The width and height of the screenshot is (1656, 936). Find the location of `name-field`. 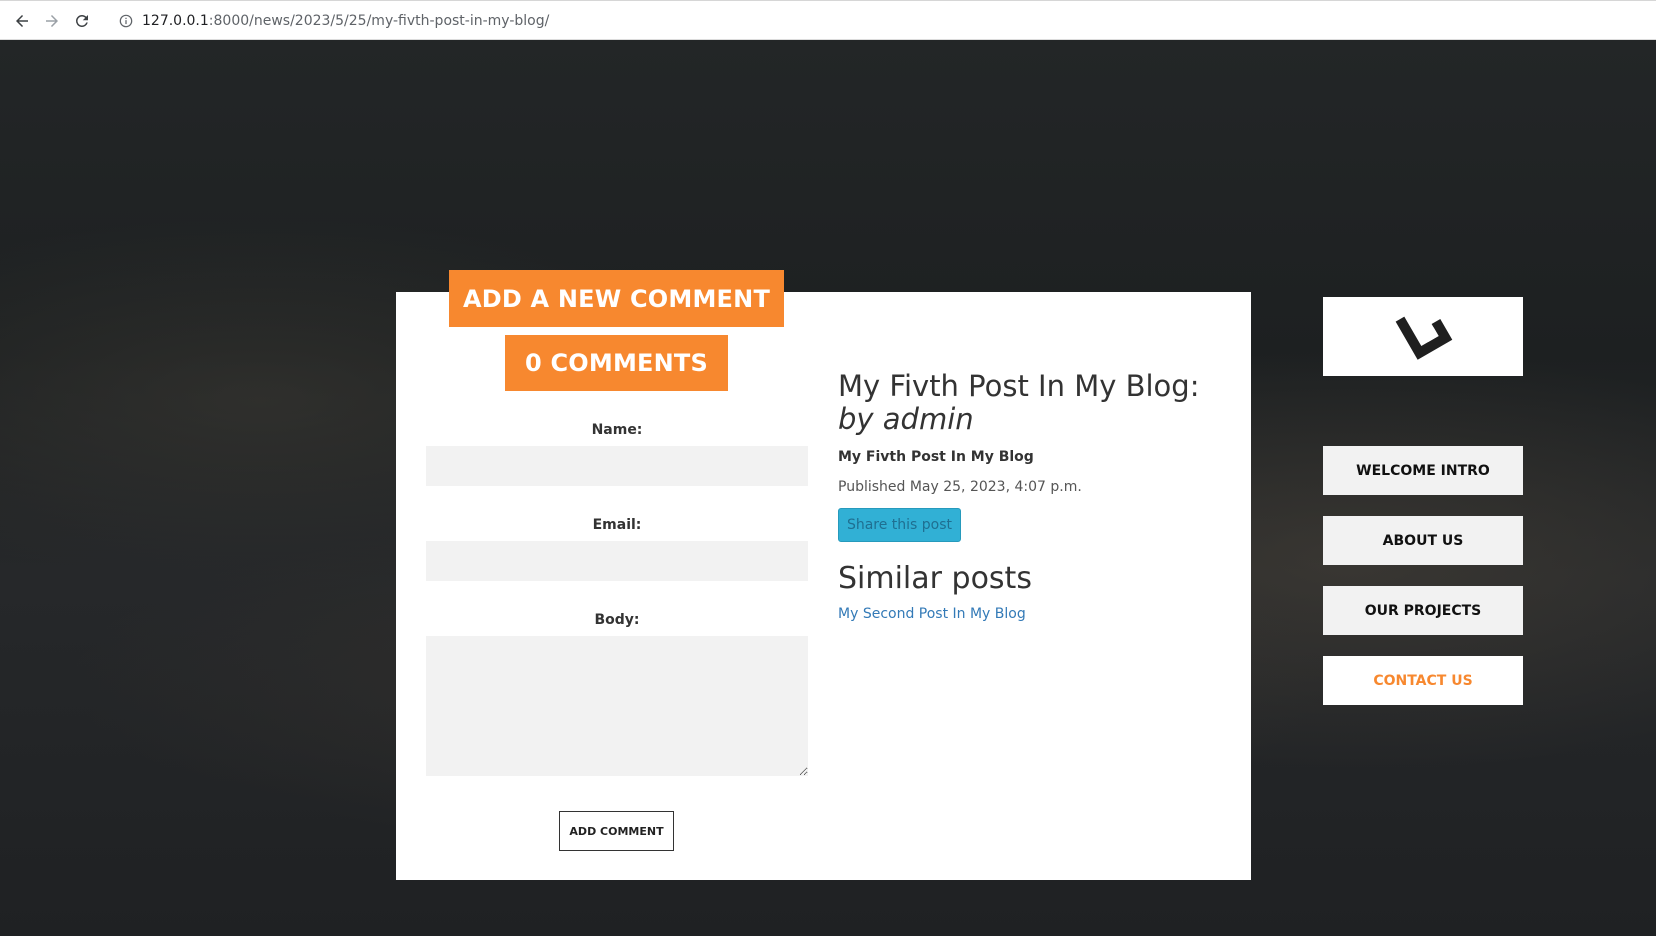

name-field is located at coordinates (617, 466).